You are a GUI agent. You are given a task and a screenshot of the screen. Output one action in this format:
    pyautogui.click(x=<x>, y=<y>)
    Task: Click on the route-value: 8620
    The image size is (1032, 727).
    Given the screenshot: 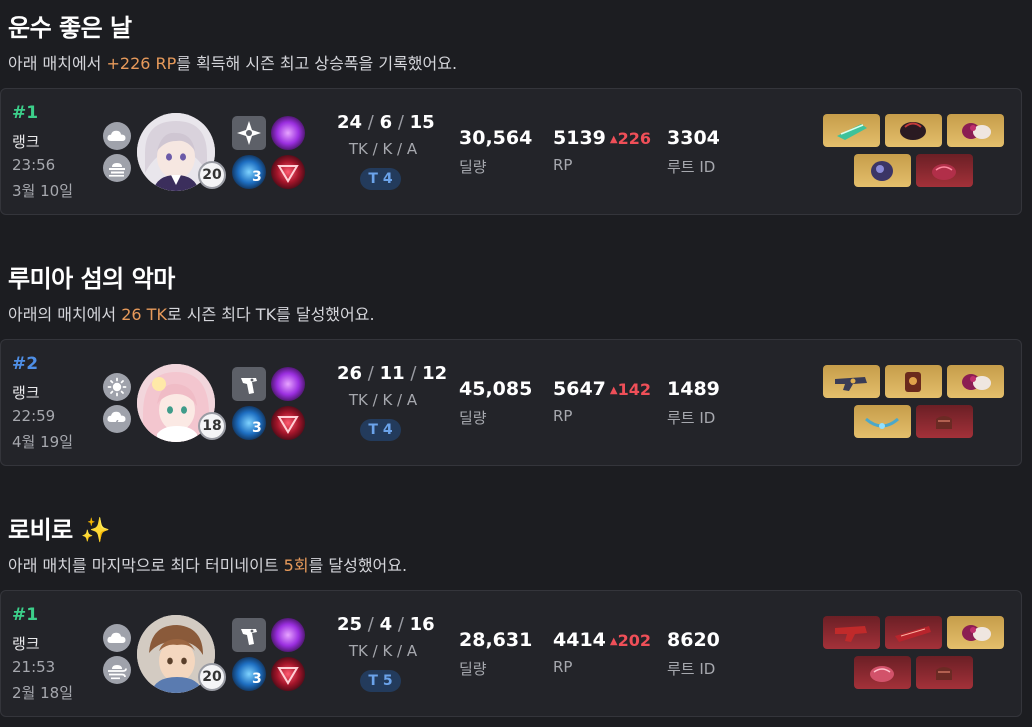 What is the action you would take?
    pyautogui.click(x=693, y=640)
    